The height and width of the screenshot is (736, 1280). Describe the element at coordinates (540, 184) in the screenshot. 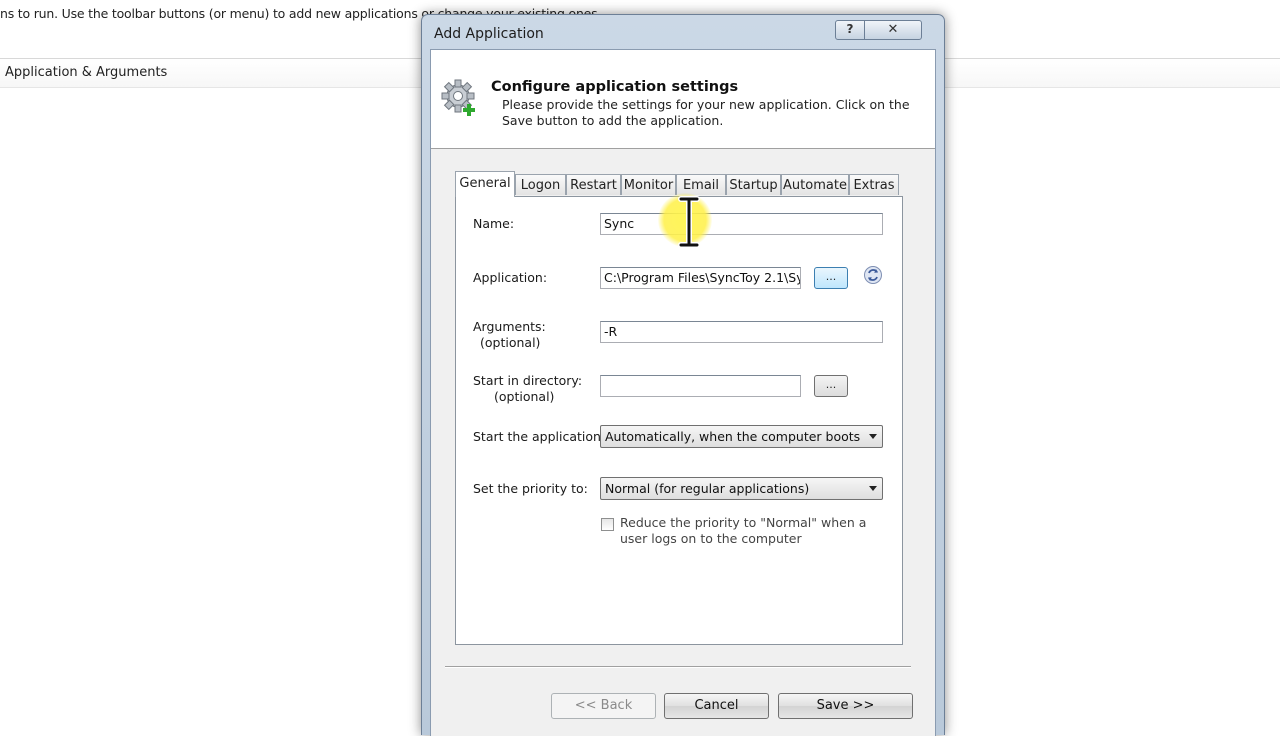

I see `tab-logon: Logon` at that location.